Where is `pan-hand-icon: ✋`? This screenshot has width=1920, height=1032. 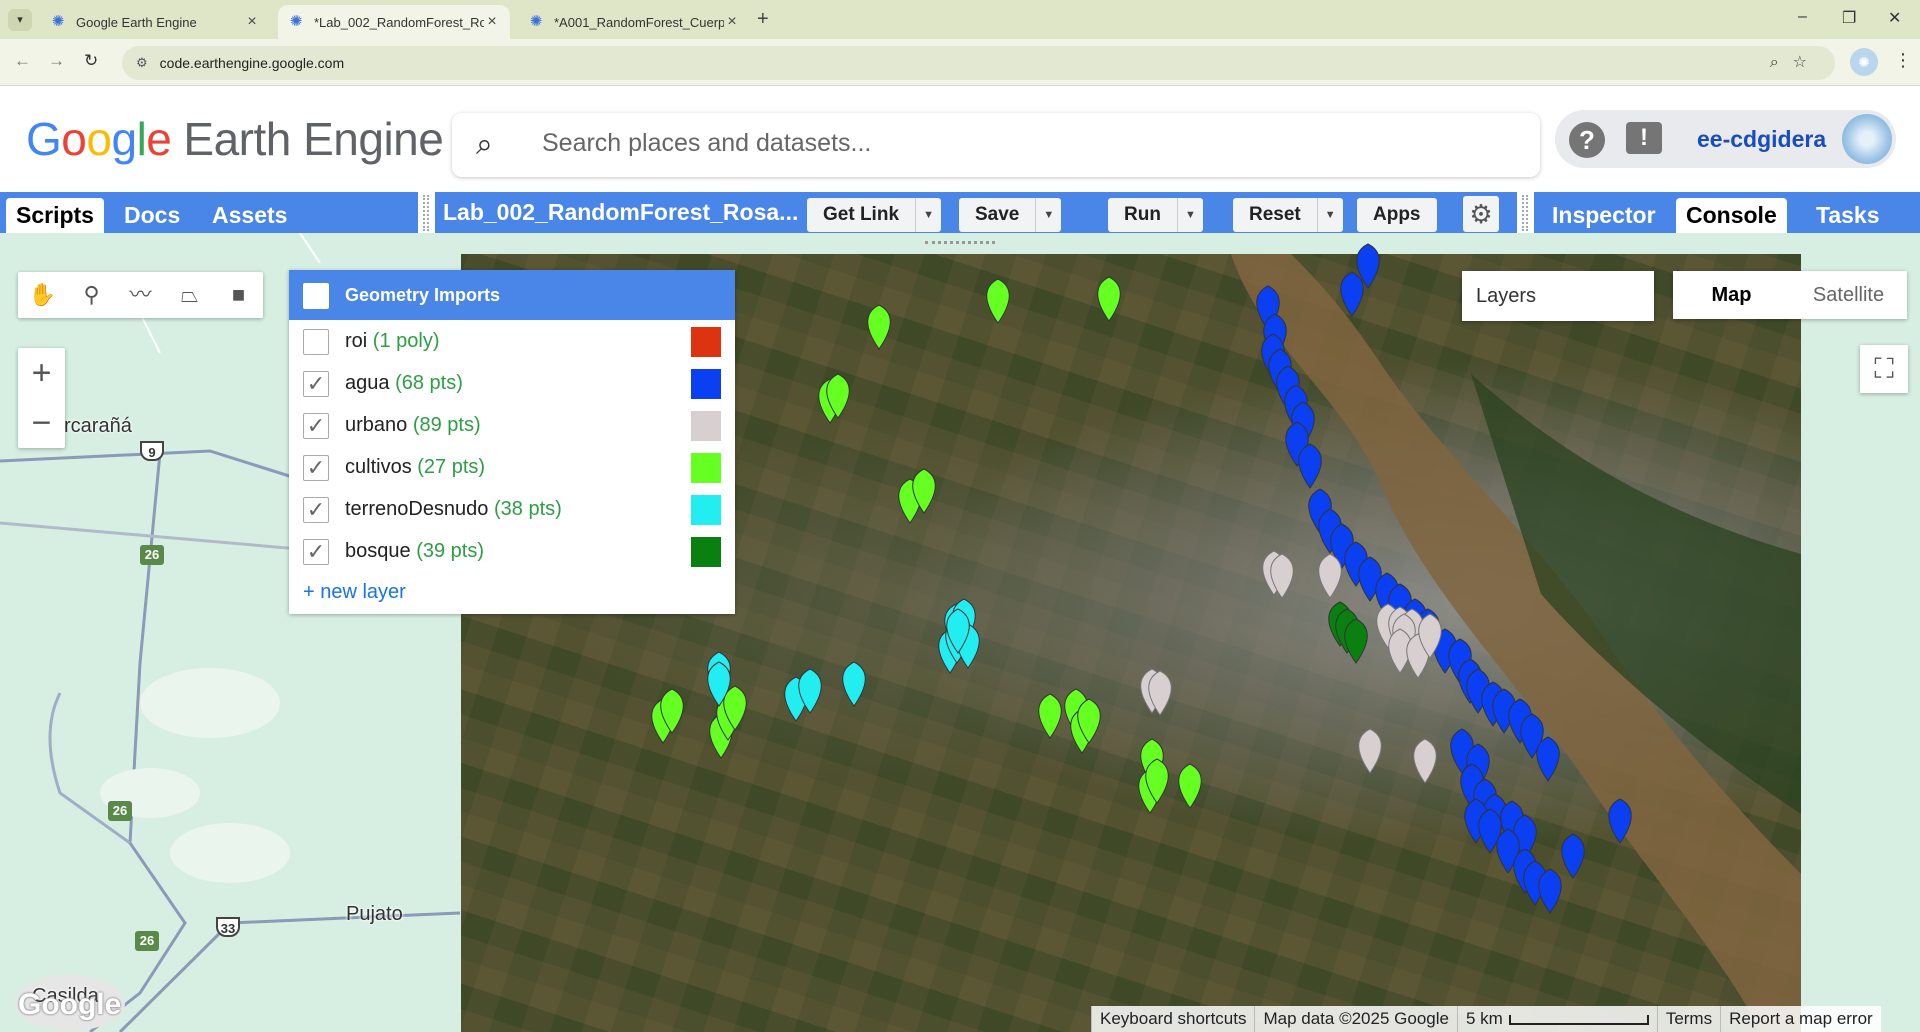
pan-hand-icon: ✋ is located at coordinates (42, 295).